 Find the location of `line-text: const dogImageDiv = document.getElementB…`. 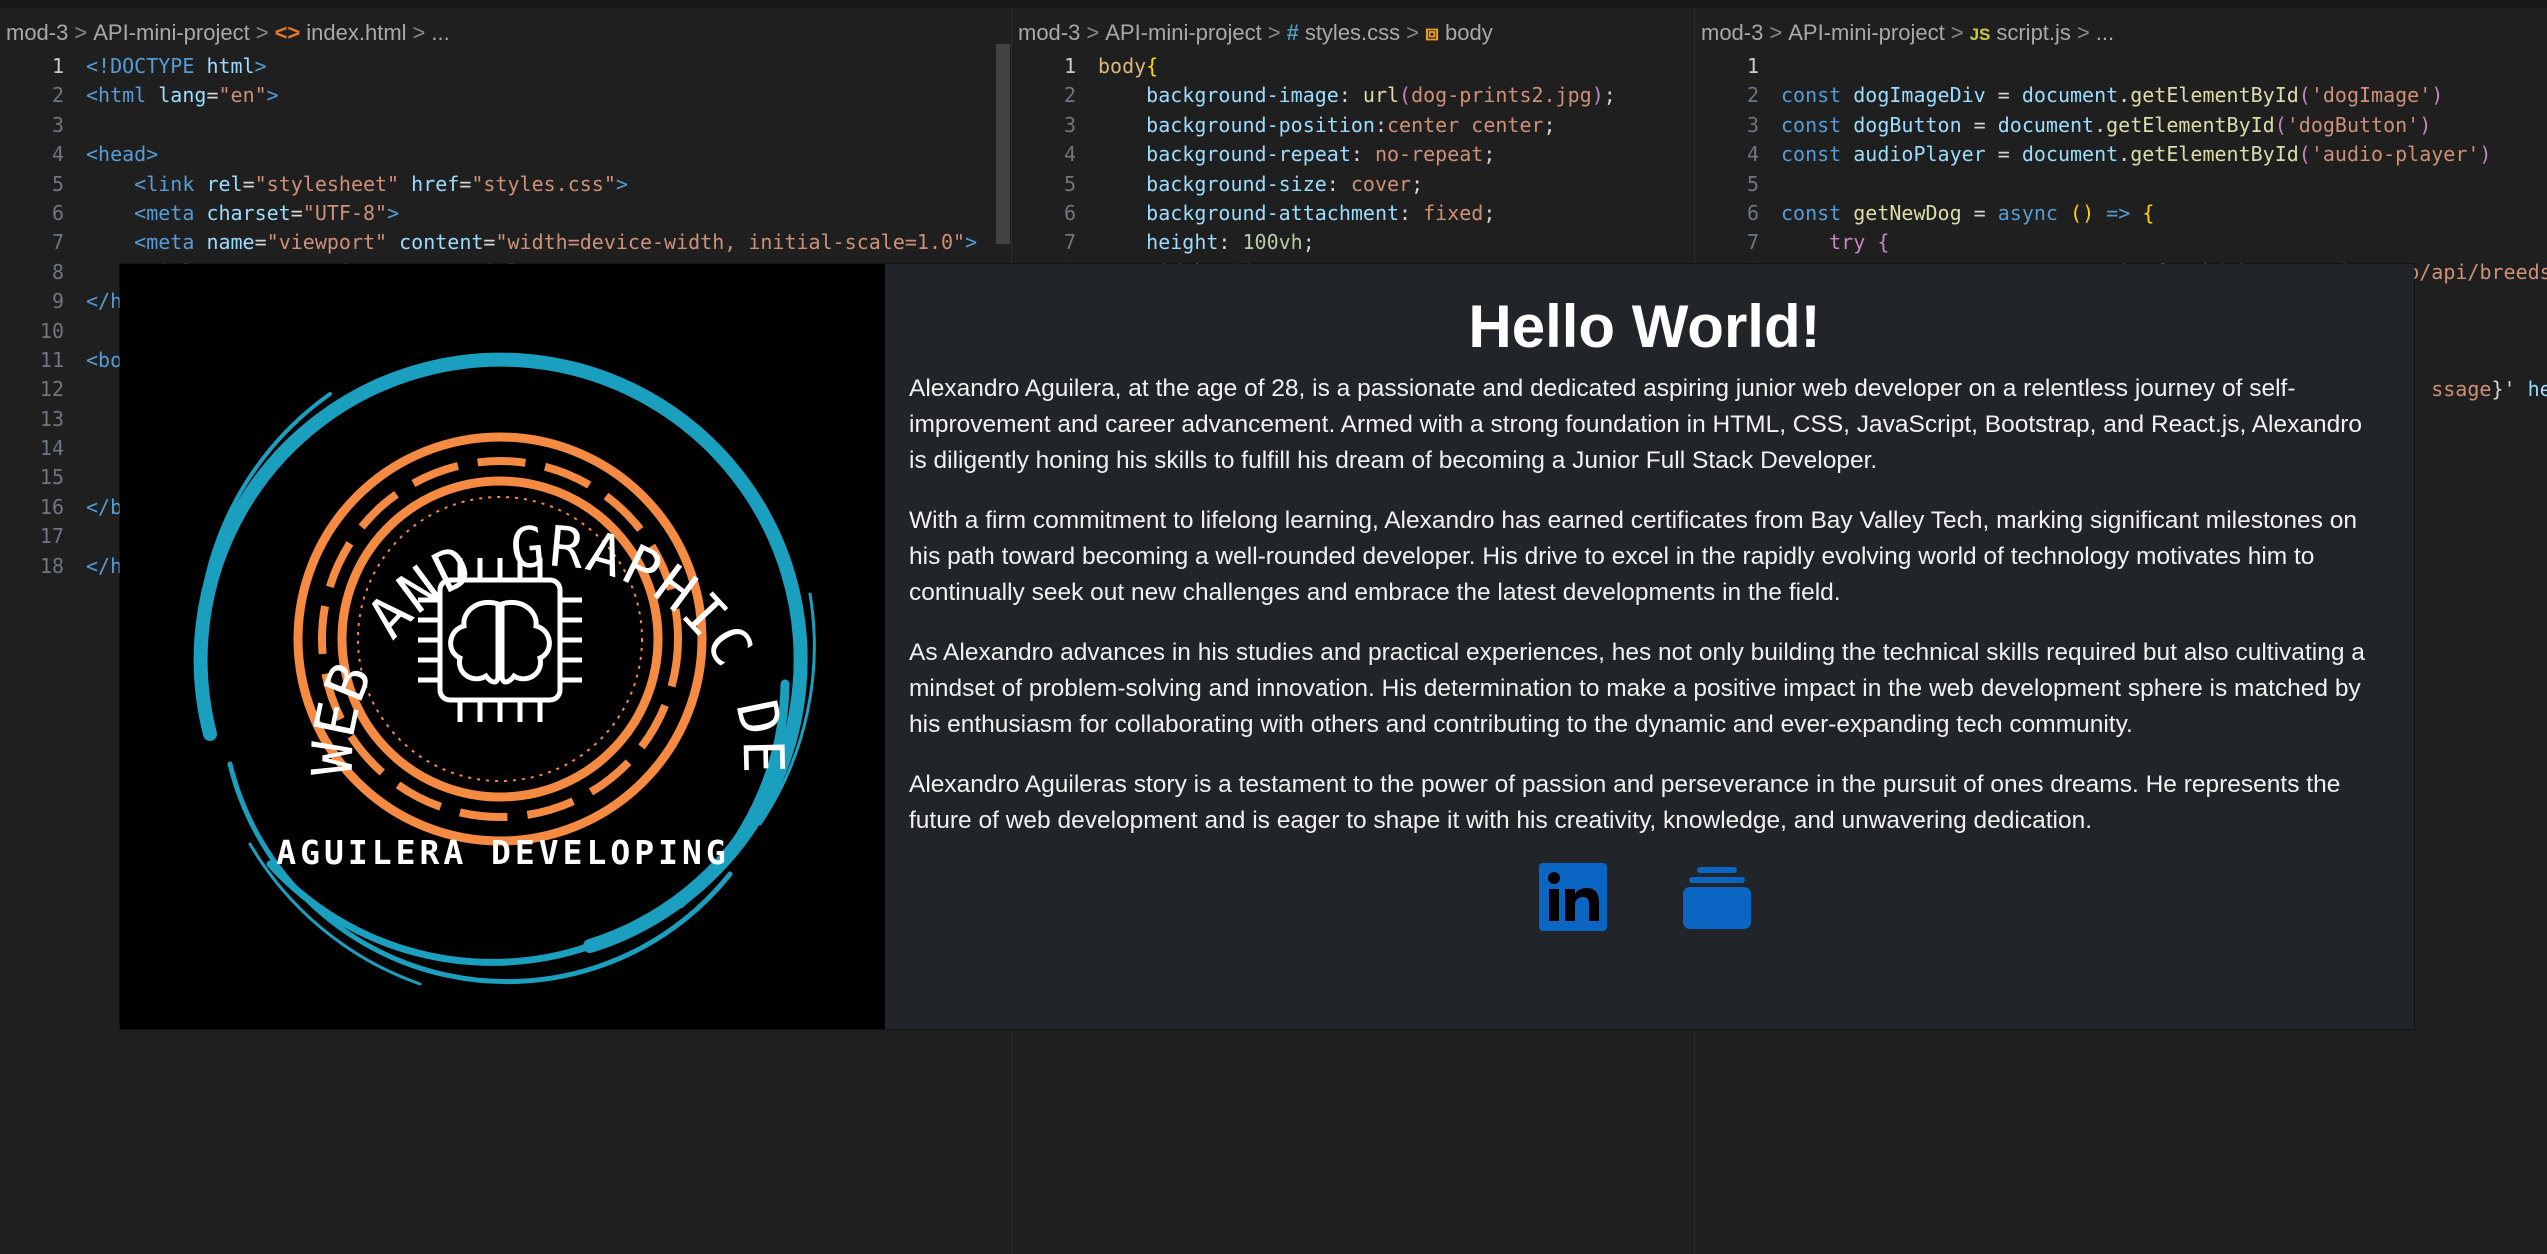

line-text: const dogImageDiv = document.getElementB… is located at coordinates (2112, 95).